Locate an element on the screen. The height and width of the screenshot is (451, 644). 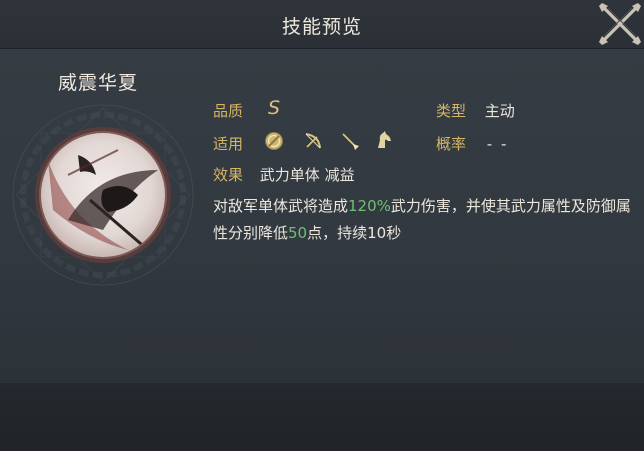
description-text-3: 点，持续10秒 is located at coordinates (354, 233).